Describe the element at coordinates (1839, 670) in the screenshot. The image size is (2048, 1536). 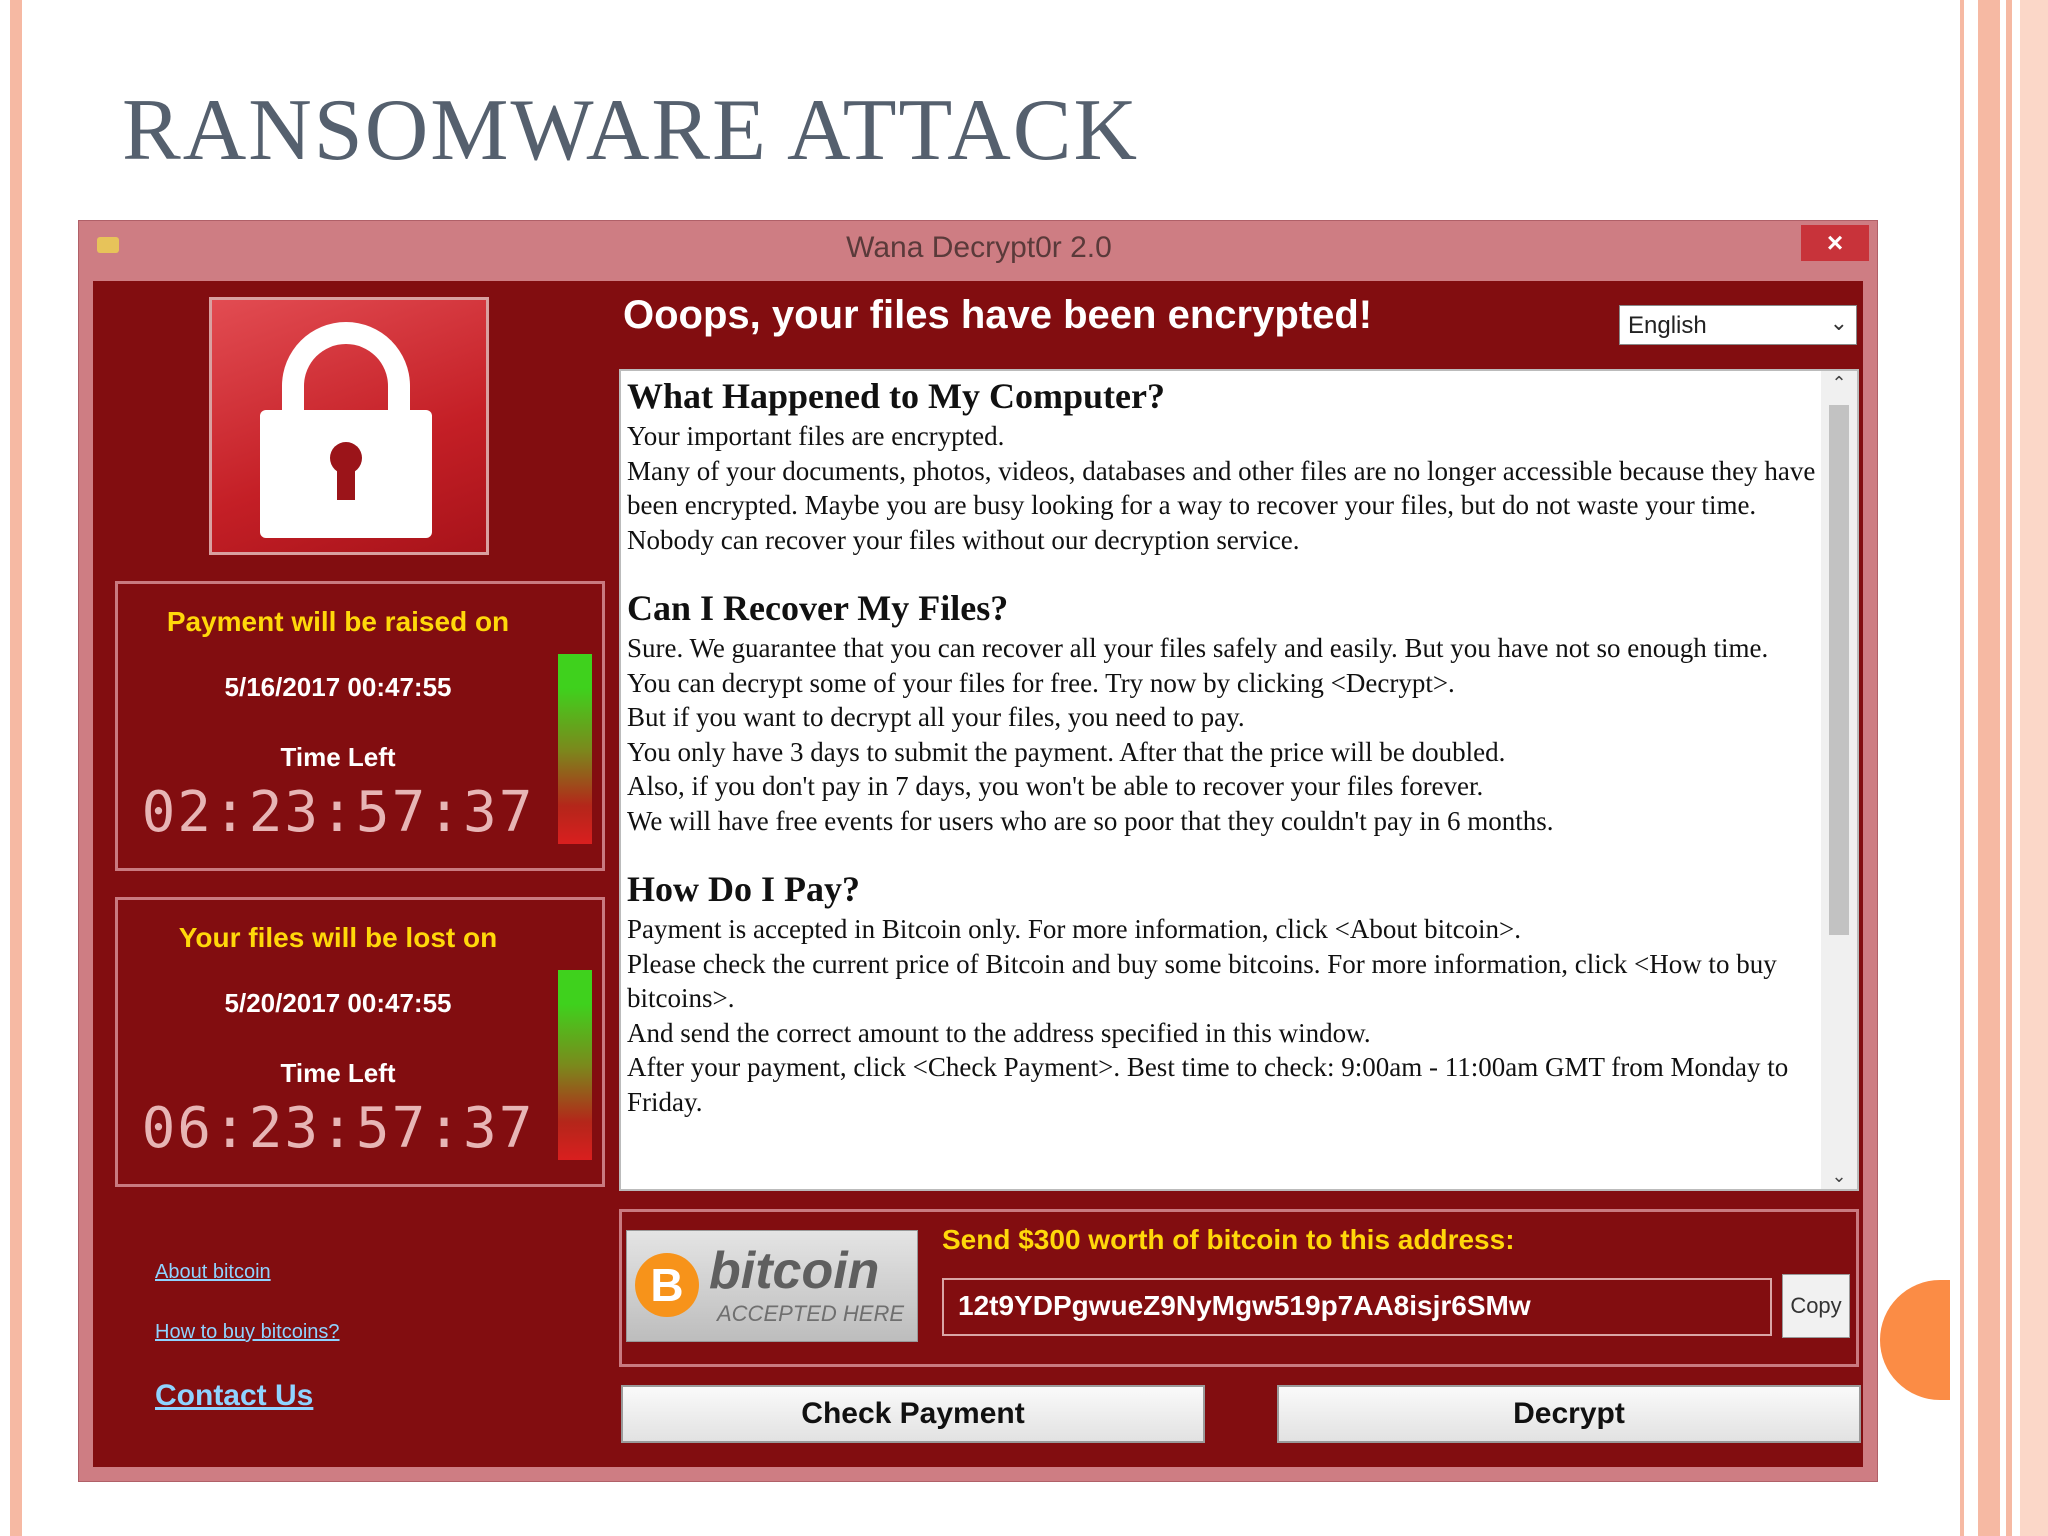
I see `scrollbar-thumb` at that location.